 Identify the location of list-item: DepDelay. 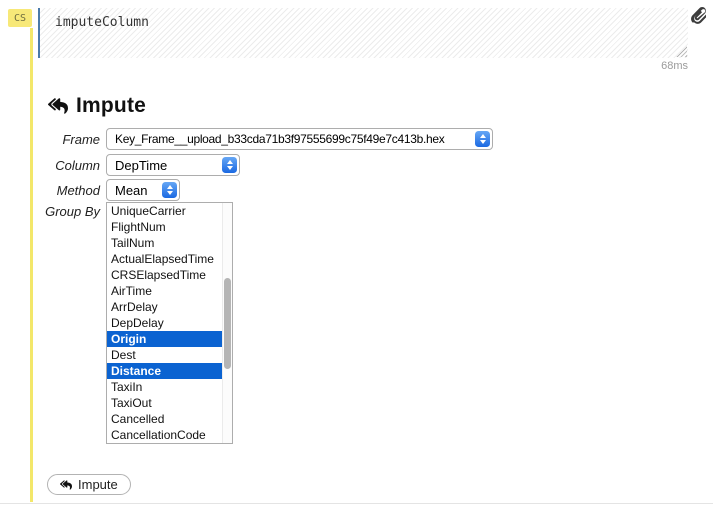
(164, 323).